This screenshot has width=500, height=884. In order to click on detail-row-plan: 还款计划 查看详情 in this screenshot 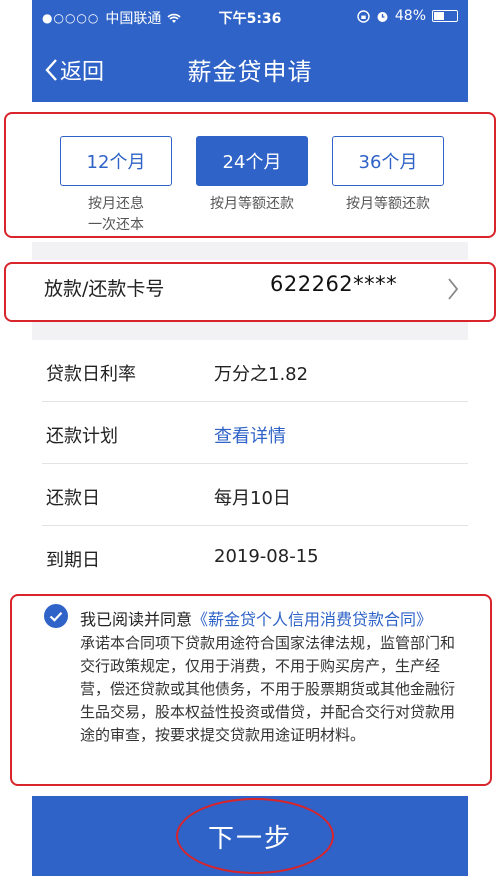, I will do `click(250, 433)`.